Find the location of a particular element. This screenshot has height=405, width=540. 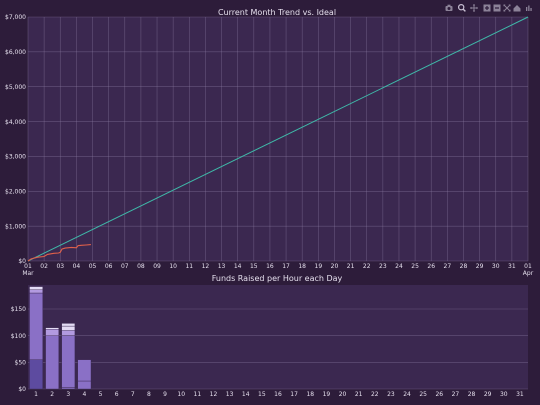

bar-x-tick-label: 25 is located at coordinates (423, 394).